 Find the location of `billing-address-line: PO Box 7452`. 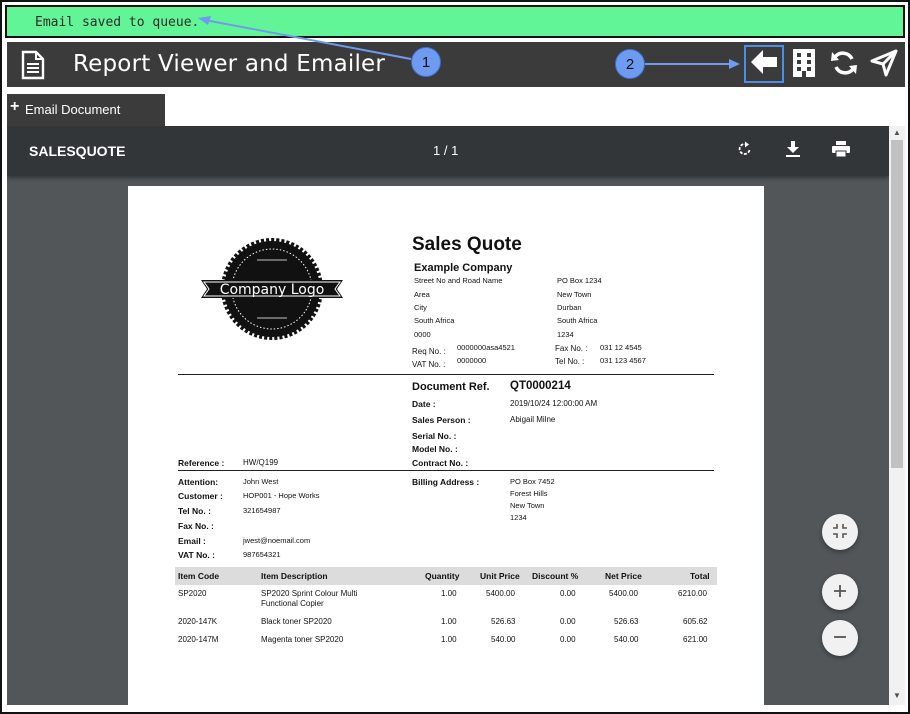

billing-address-line: PO Box 7452 is located at coordinates (532, 481).